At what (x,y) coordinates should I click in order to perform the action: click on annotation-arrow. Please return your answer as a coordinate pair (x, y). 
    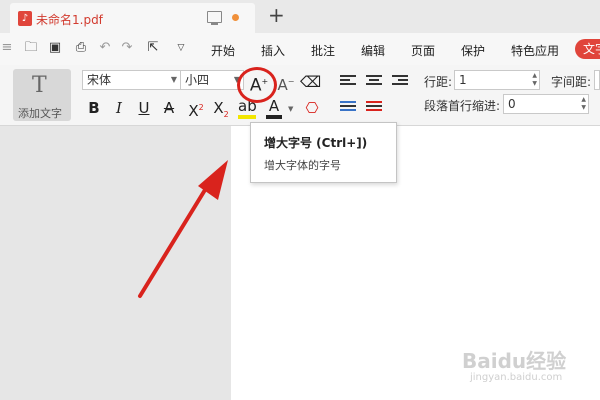
    Looking at the image, I should click on (183, 229).